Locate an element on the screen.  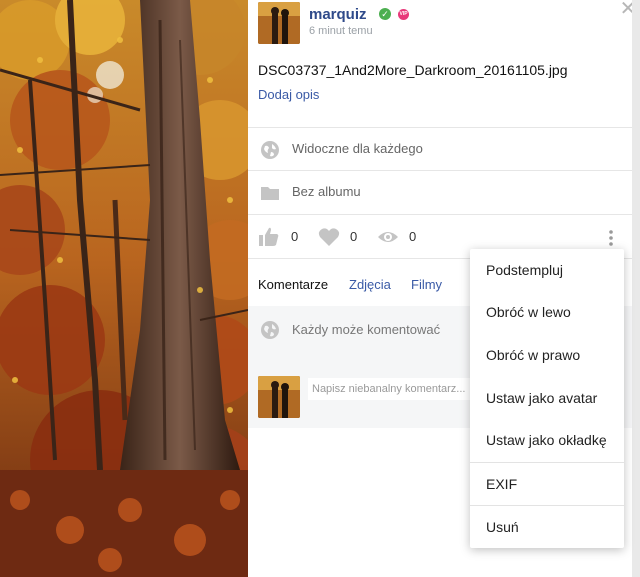
menu-item-label: Usuń is located at coordinates (502, 527).